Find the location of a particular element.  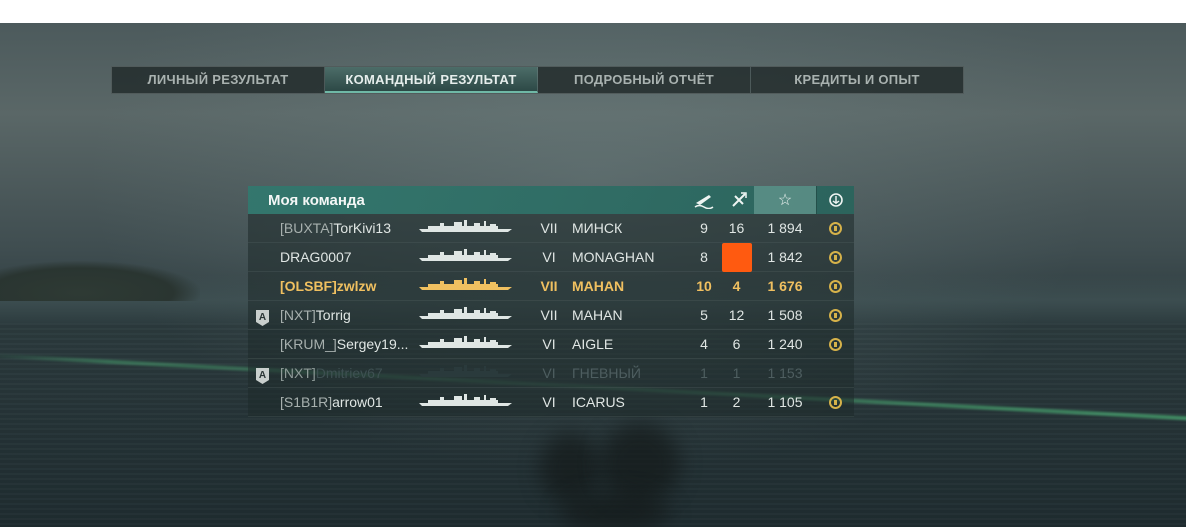

player-name: DRAG0007 is located at coordinates (348, 257).